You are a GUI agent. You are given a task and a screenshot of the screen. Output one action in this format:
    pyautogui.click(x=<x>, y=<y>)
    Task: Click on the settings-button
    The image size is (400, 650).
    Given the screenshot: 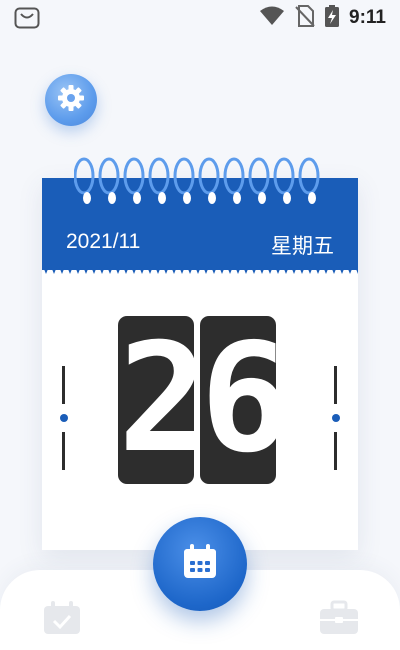 What is the action you would take?
    pyautogui.click(x=71, y=100)
    